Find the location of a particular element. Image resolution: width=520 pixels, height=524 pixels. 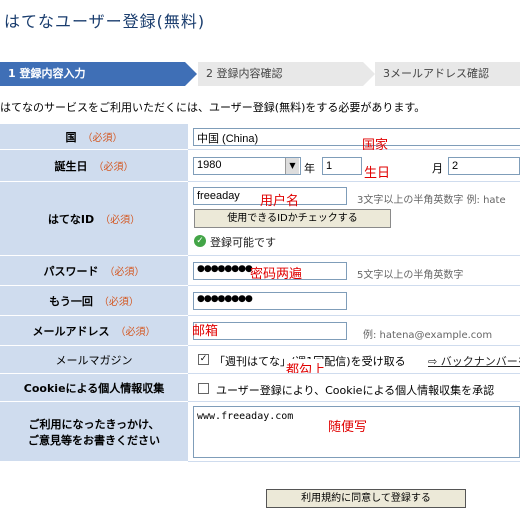

cookie-label-text: Cookieによる個人情報収集 is located at coordinates (94, 388).